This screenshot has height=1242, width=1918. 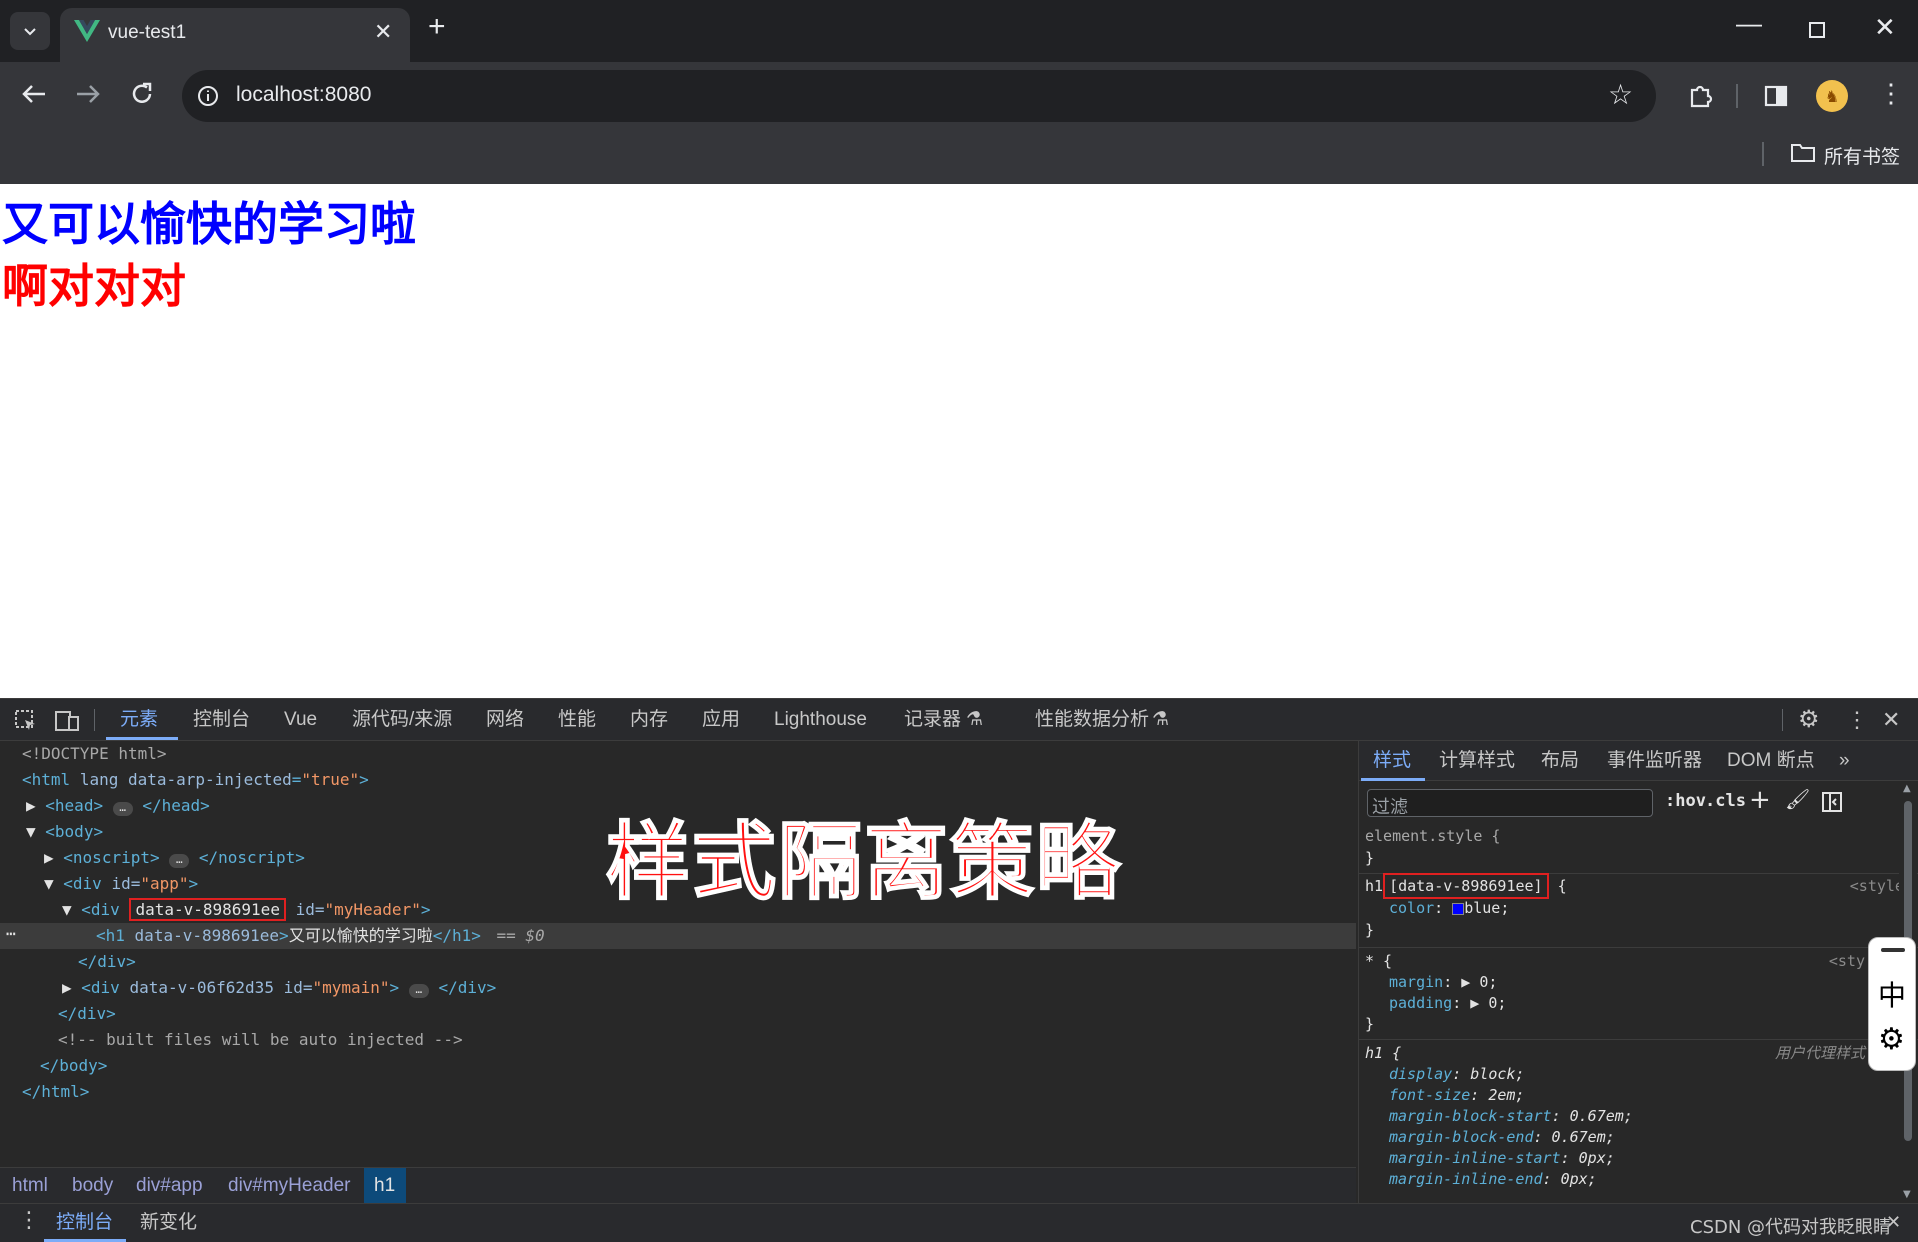 I want to click on dom-line-noscript: ▶ <noscript> … </noscript>, so click(x=174, y=858).